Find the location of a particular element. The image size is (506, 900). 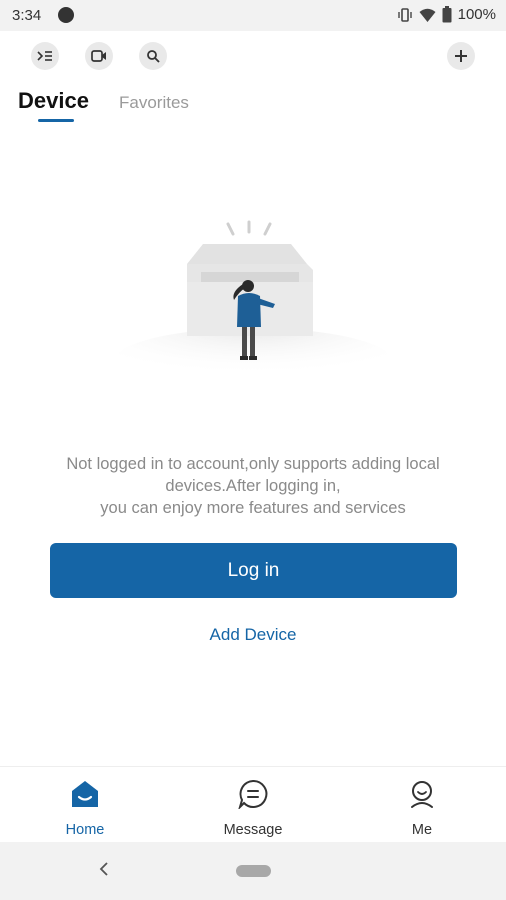

add-button is located at coordinates (461, 56).